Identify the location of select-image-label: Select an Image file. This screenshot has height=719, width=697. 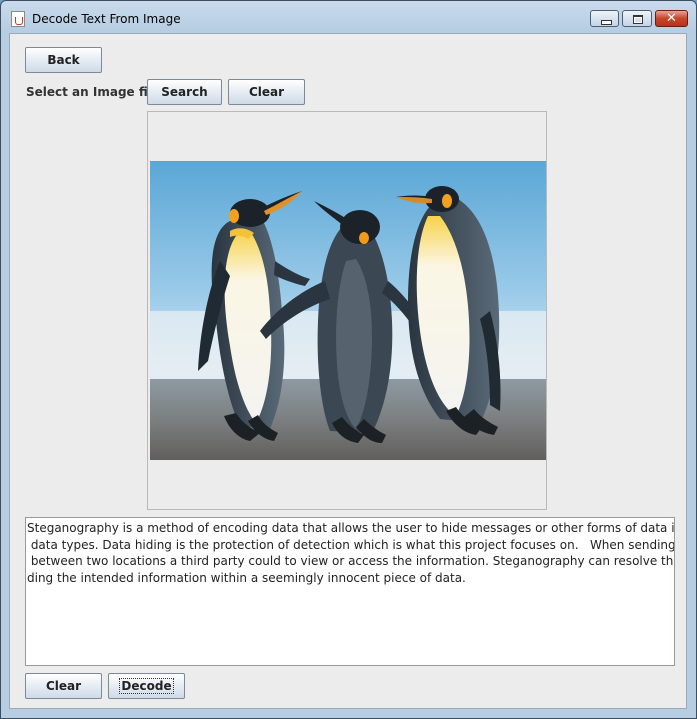
(93, 92).